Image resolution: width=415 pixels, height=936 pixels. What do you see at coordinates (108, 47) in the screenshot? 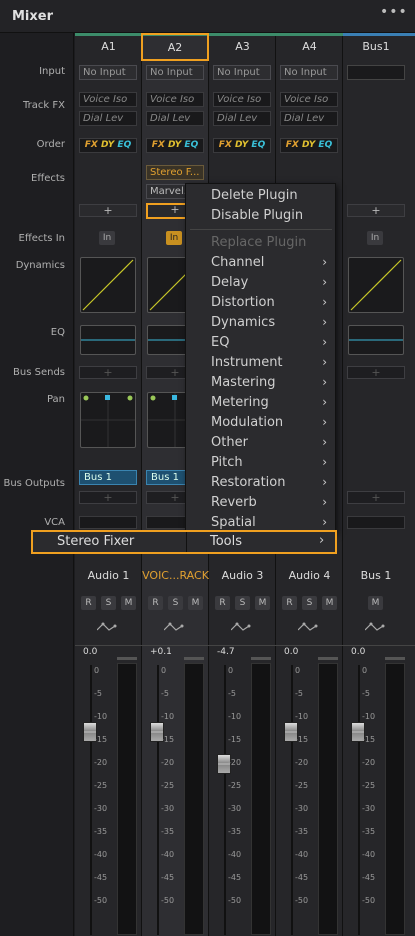
I see `channel-header: A1` at bounding box center [108, 47].